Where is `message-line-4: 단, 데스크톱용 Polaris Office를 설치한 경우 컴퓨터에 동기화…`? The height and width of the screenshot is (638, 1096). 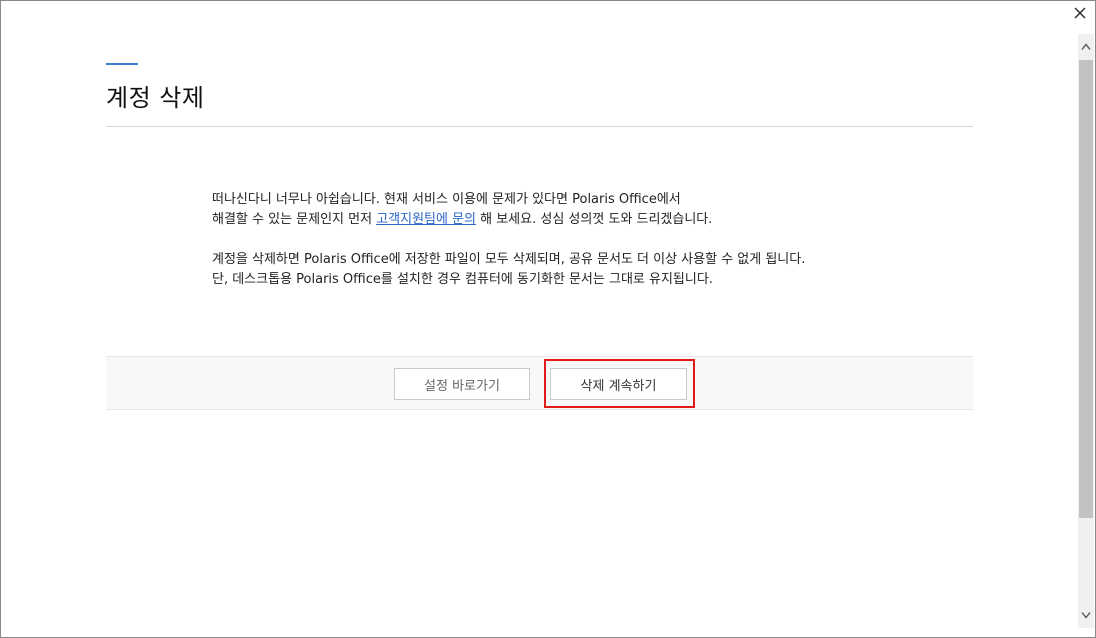
message-line-4: 단, 데스크톱용 Polaris Office를 설치한 경우 컴퓨터에 동기화… is located at coordinates (462, 279).